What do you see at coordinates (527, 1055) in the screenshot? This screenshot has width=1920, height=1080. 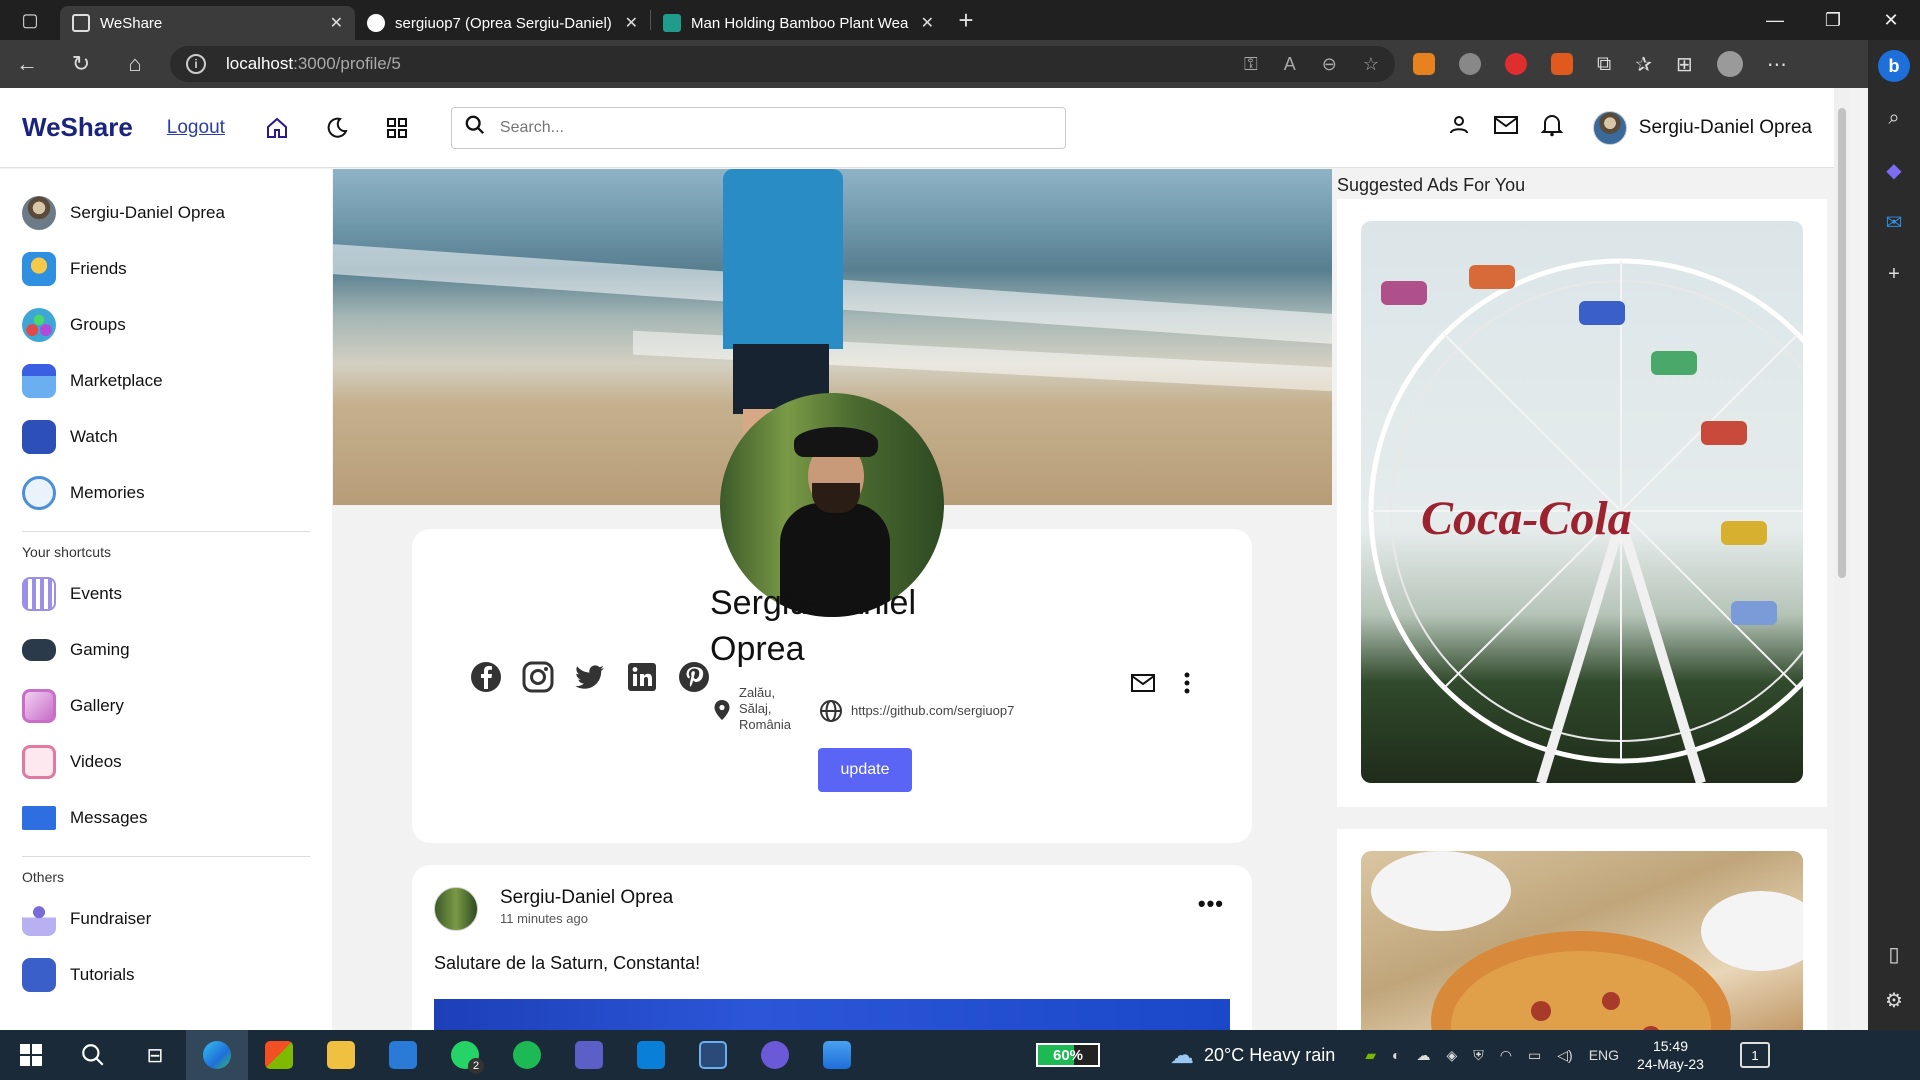 I see `spotify-icon` at bounding box center [527, 1055].